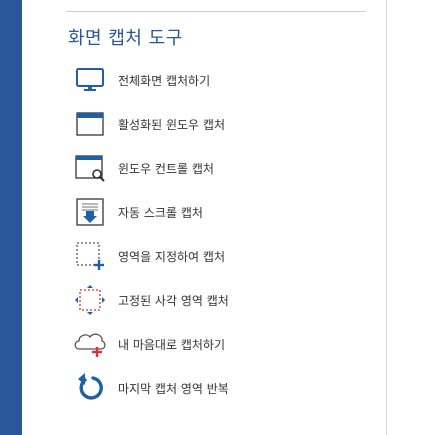 Image resolution: width=422 pixels, height=435 pixels. Describe the element at coordinates (90, 168) in the screenshot. I see `window-magnifier-icon` at that location.